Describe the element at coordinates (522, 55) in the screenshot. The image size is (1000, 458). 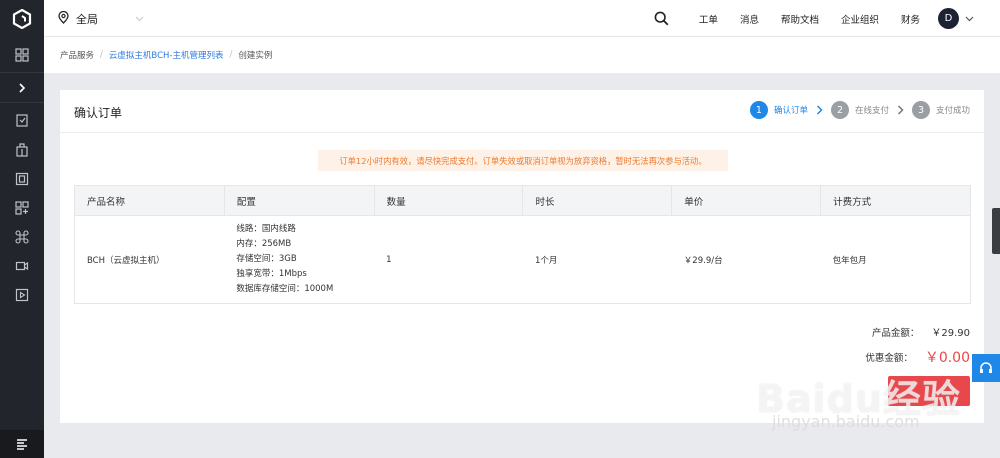
I see `breadcrumb: 产品服务 / 云虚拟主机BCH-主机管理列表 / 创建实例` at that location.